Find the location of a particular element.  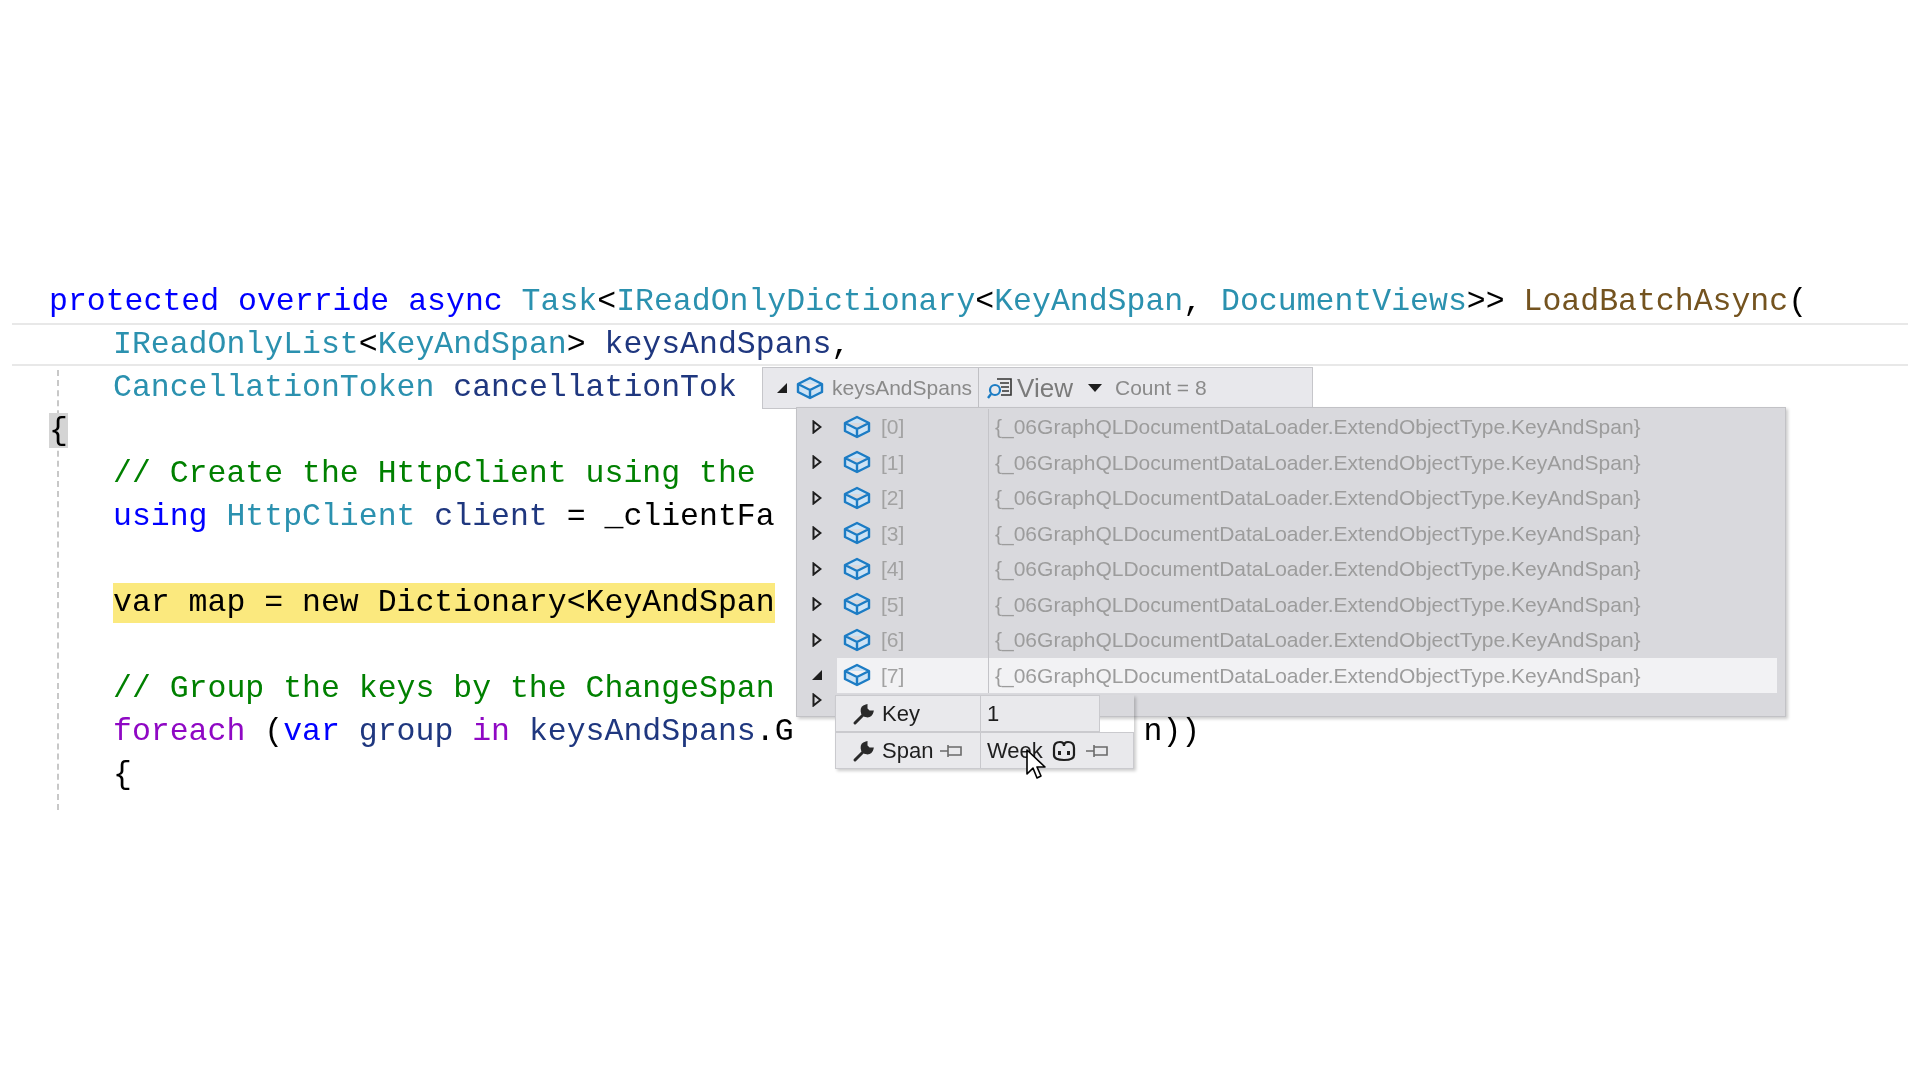

view-button: View is located at coordinates (1030, 388).